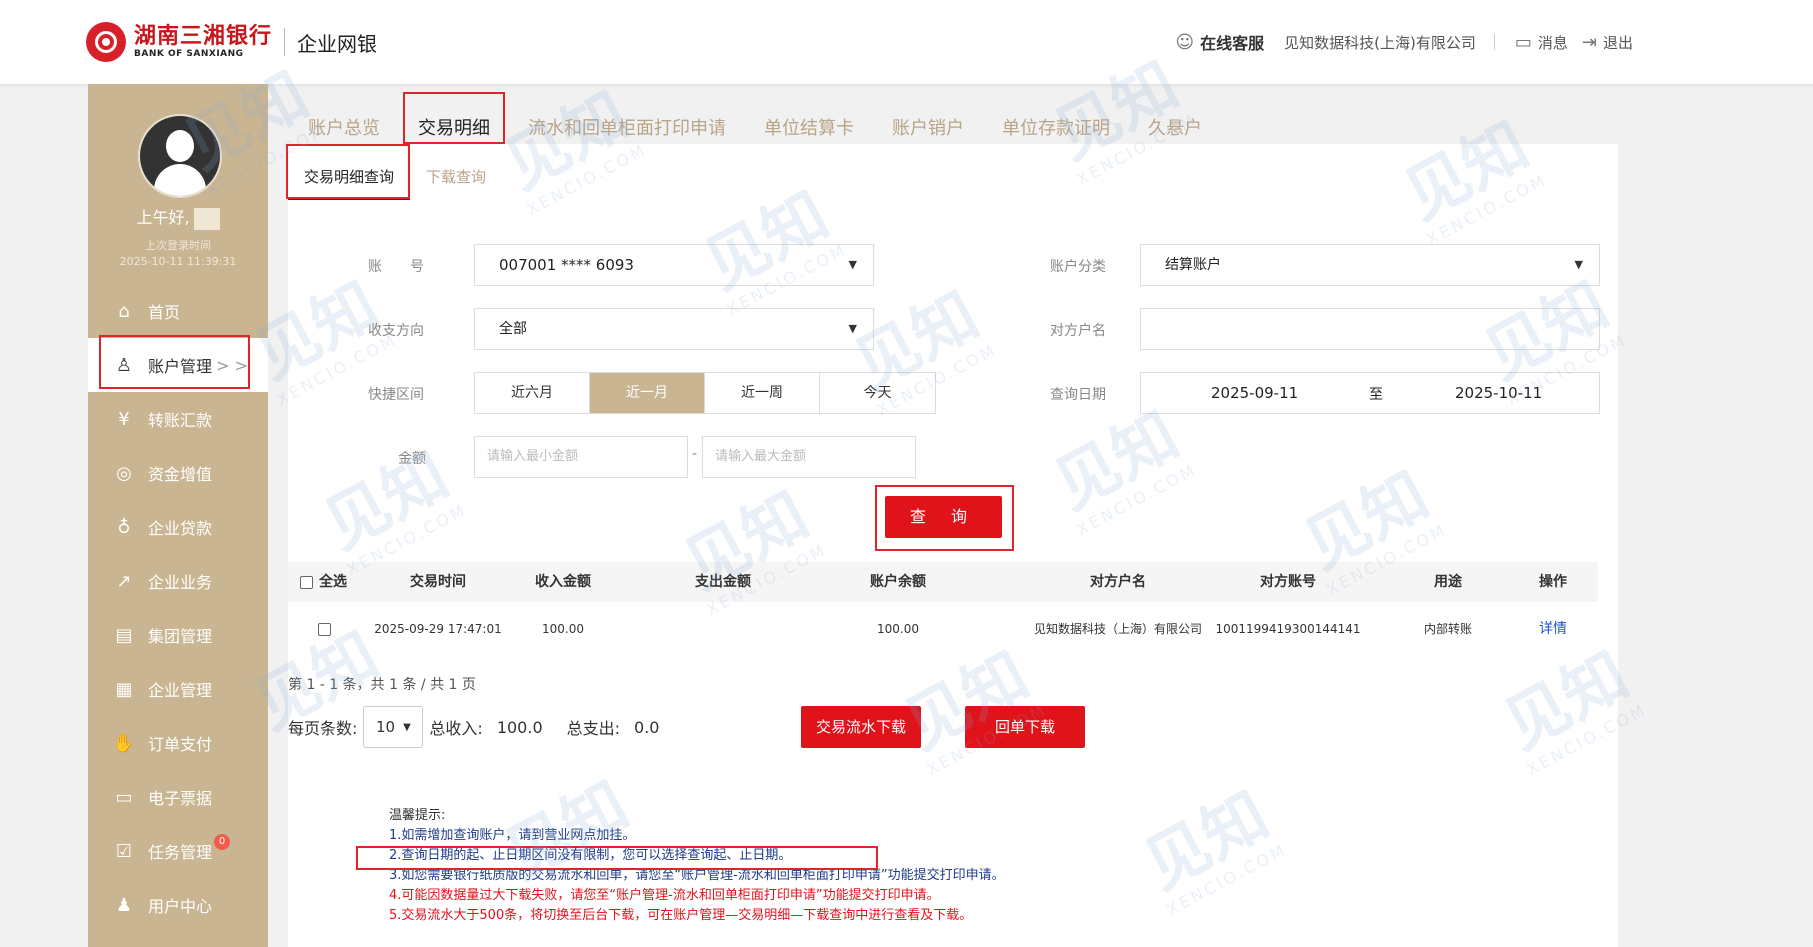 The width and height of the screenshot is (1813, 947). What do you see at coordinates (1376, 395) in the screenshot?
I see `date-separator: 至` at bounding box center [1376, 395].